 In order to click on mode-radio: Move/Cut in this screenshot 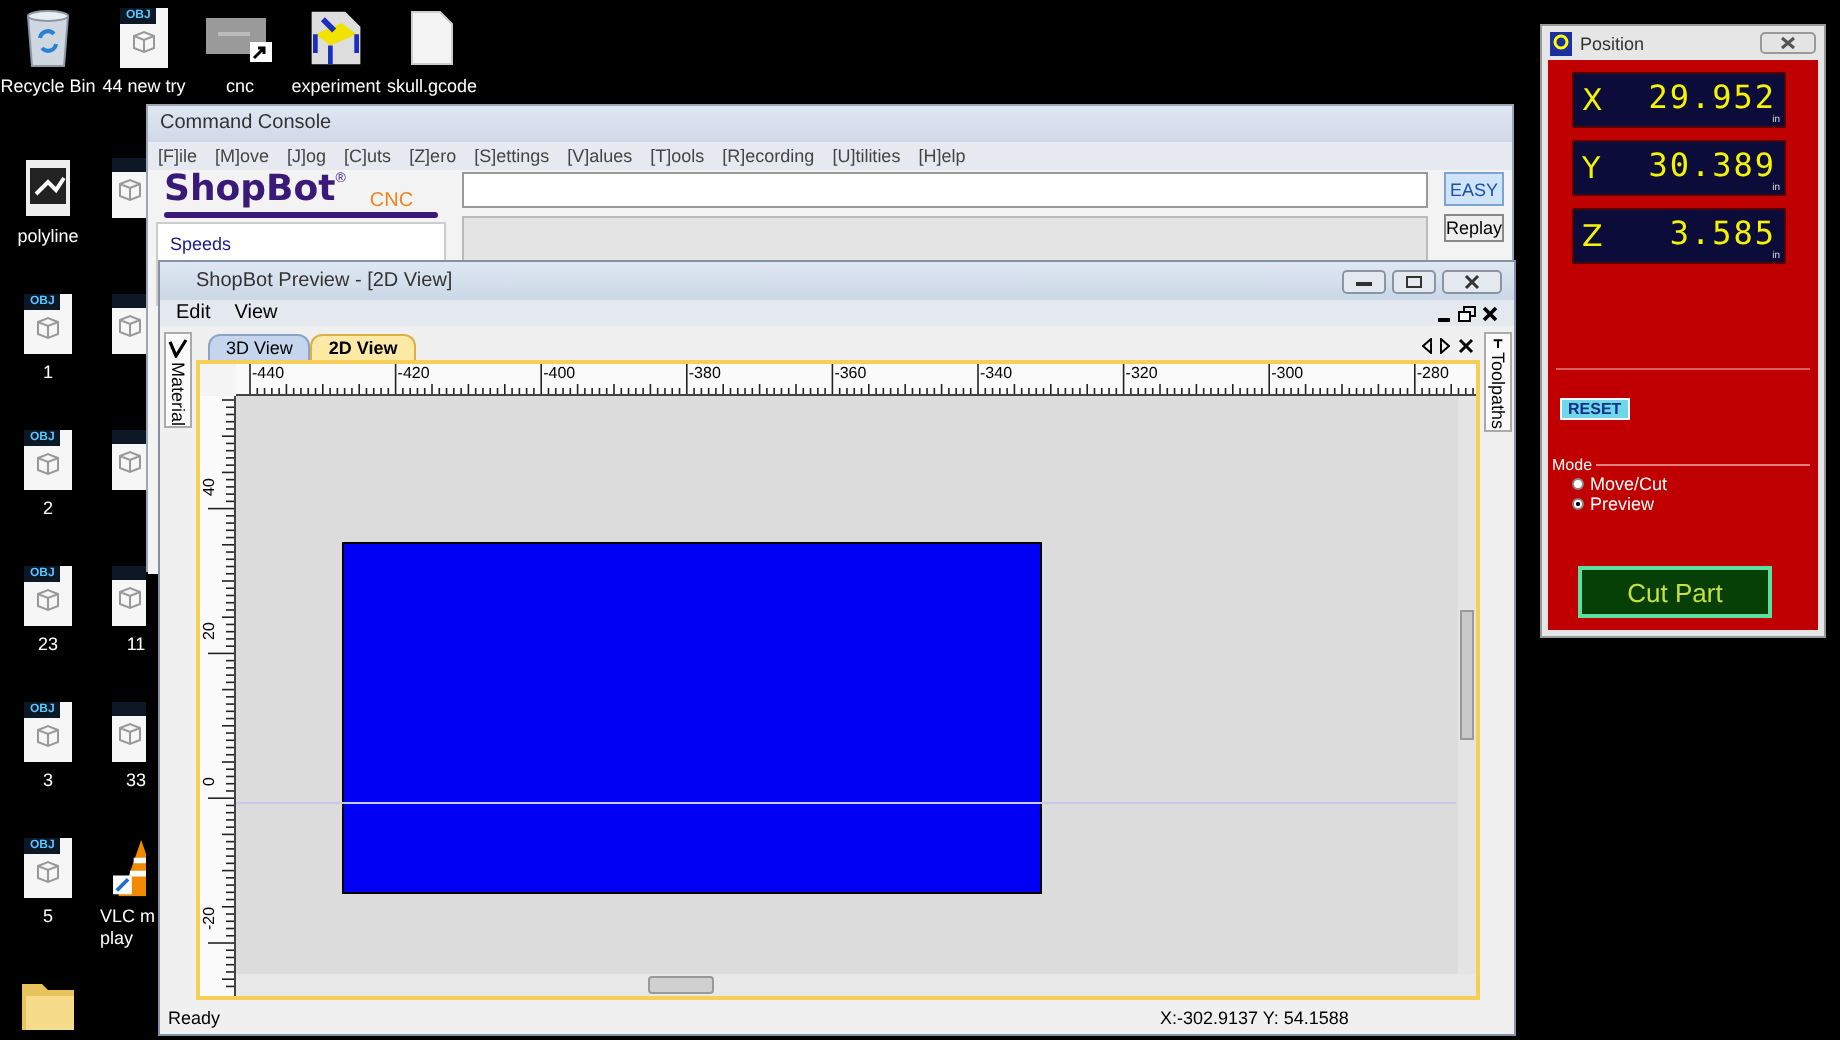, I will do `click(1695, 484)`.